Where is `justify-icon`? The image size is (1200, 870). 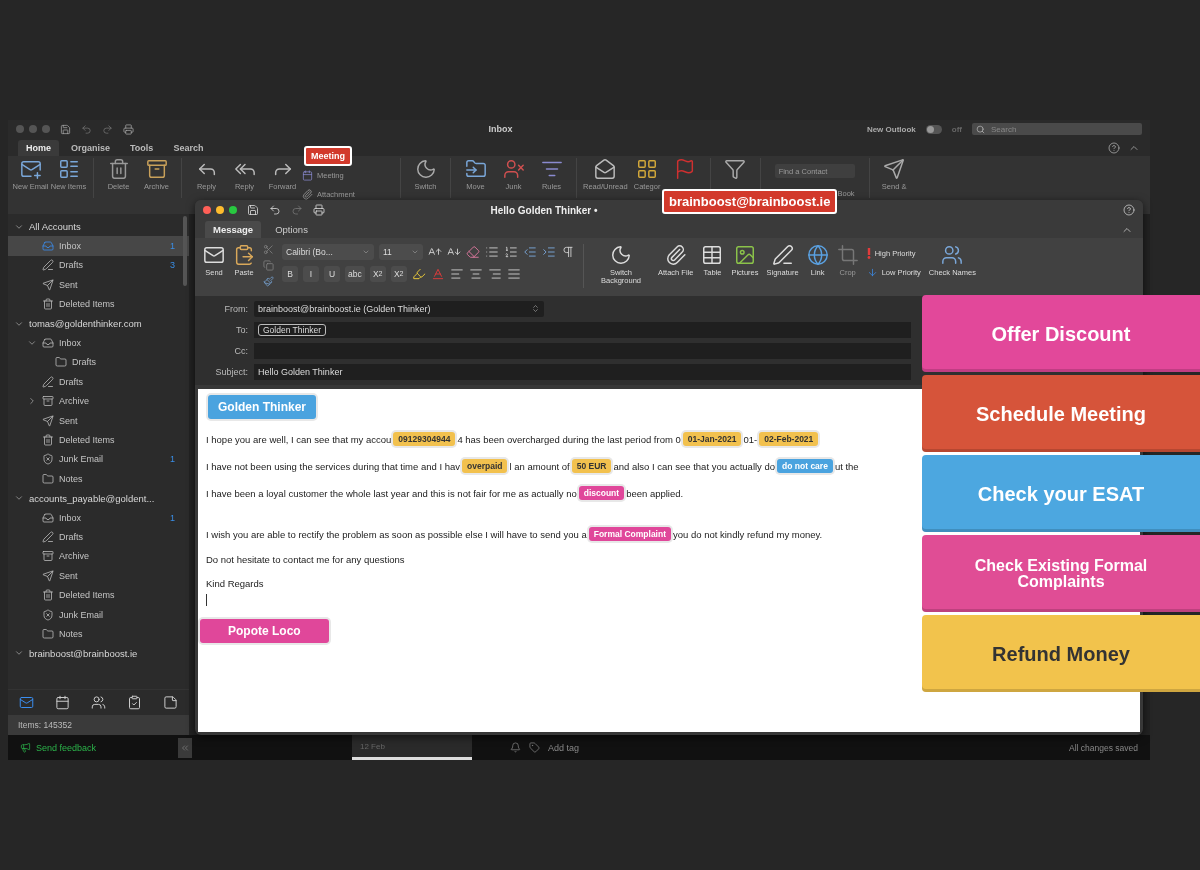 justify-icon is located at coordinates (513, 274).